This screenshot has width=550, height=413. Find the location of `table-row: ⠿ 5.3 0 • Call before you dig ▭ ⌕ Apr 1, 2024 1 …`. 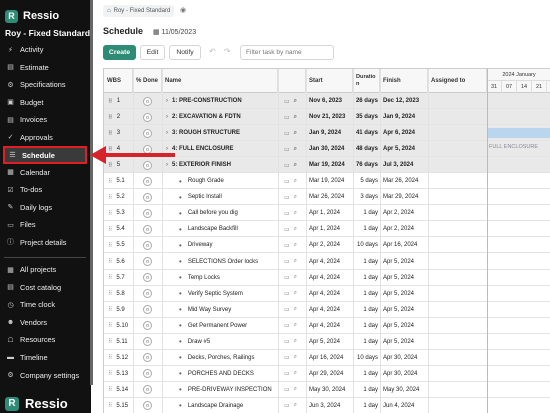

table-row: ⠿ 5.3 0 • Call before you dig ▭ ⌕ Apr 1, 2024 1 … is located at coordinates (327, 213).